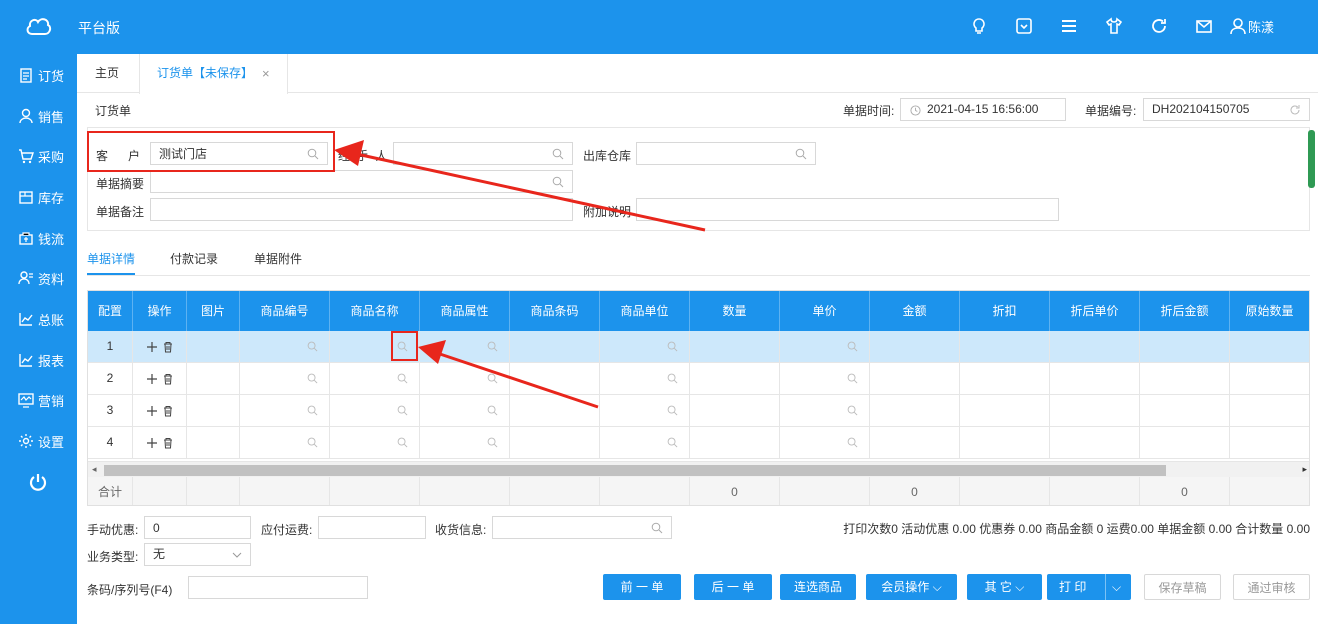 The image size is (1318, 624). I want to click on column-header: 商品属性, so click(465, 311).